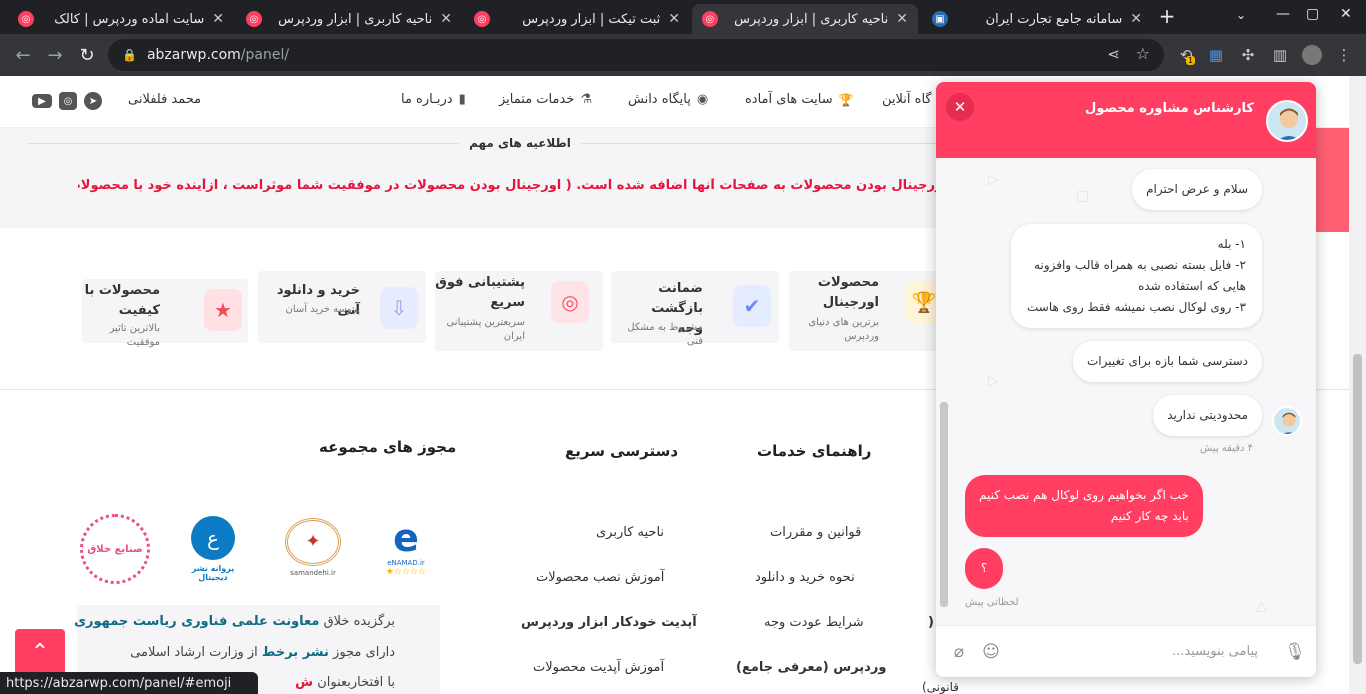 The height and width of the screenshot is (694, 1366). What do you see at coordinates (164, 99) in the screenshot?
I see `user-name-link: محمد فلفلانی` at bounding box center [164, 99].